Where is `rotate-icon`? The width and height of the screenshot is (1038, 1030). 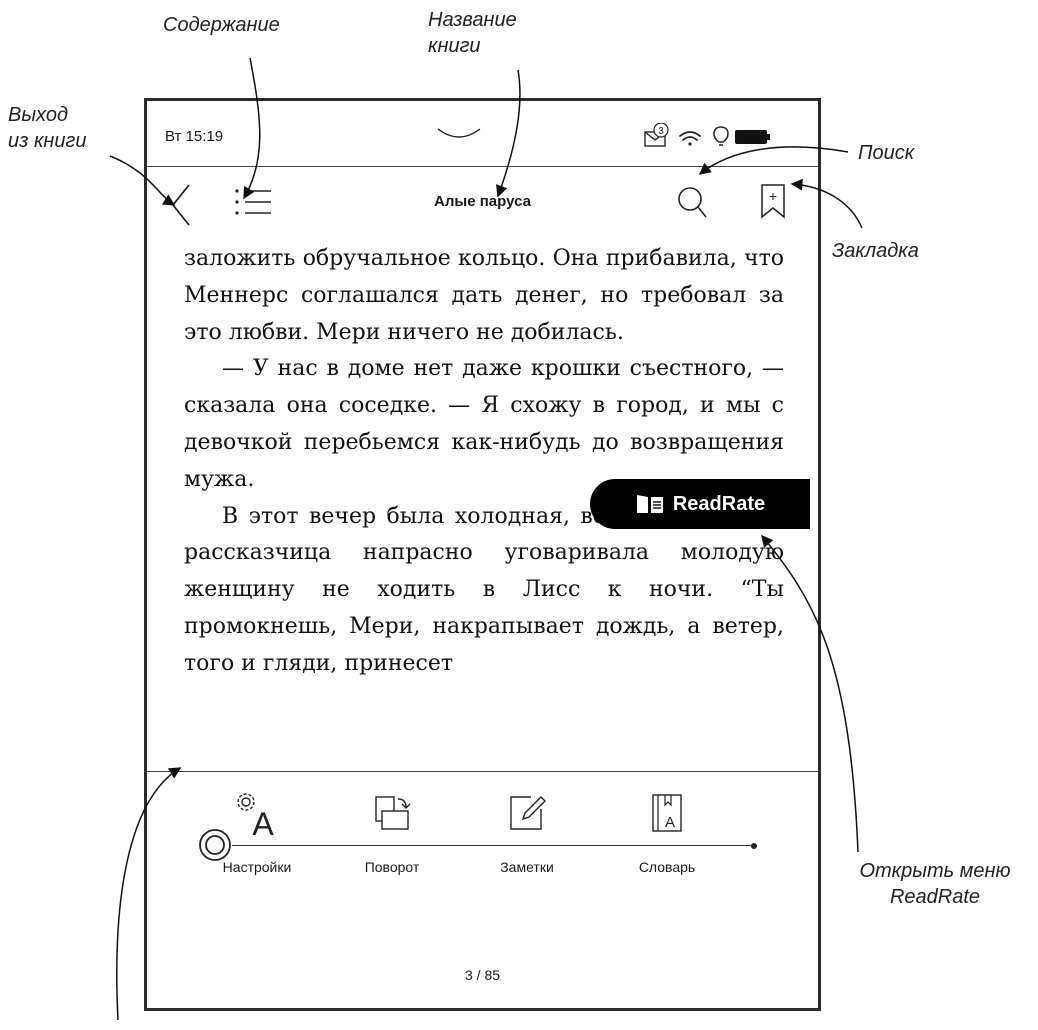 rotate-icon is located at coordinates (393, 813).